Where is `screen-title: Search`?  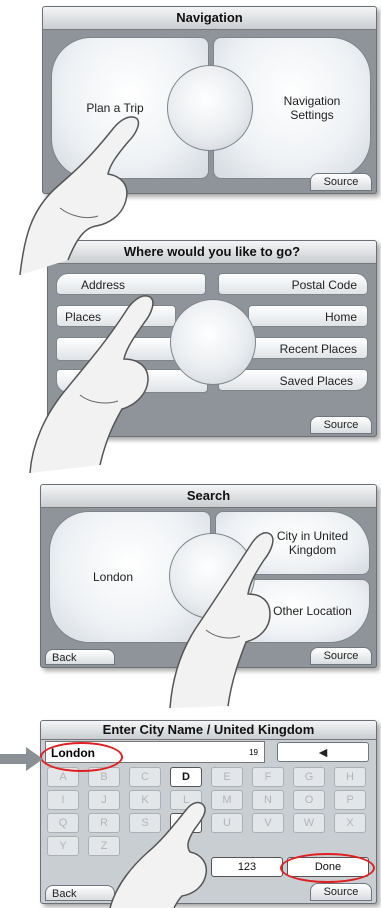
screen-title: Search is located at coordinates (208, 496).